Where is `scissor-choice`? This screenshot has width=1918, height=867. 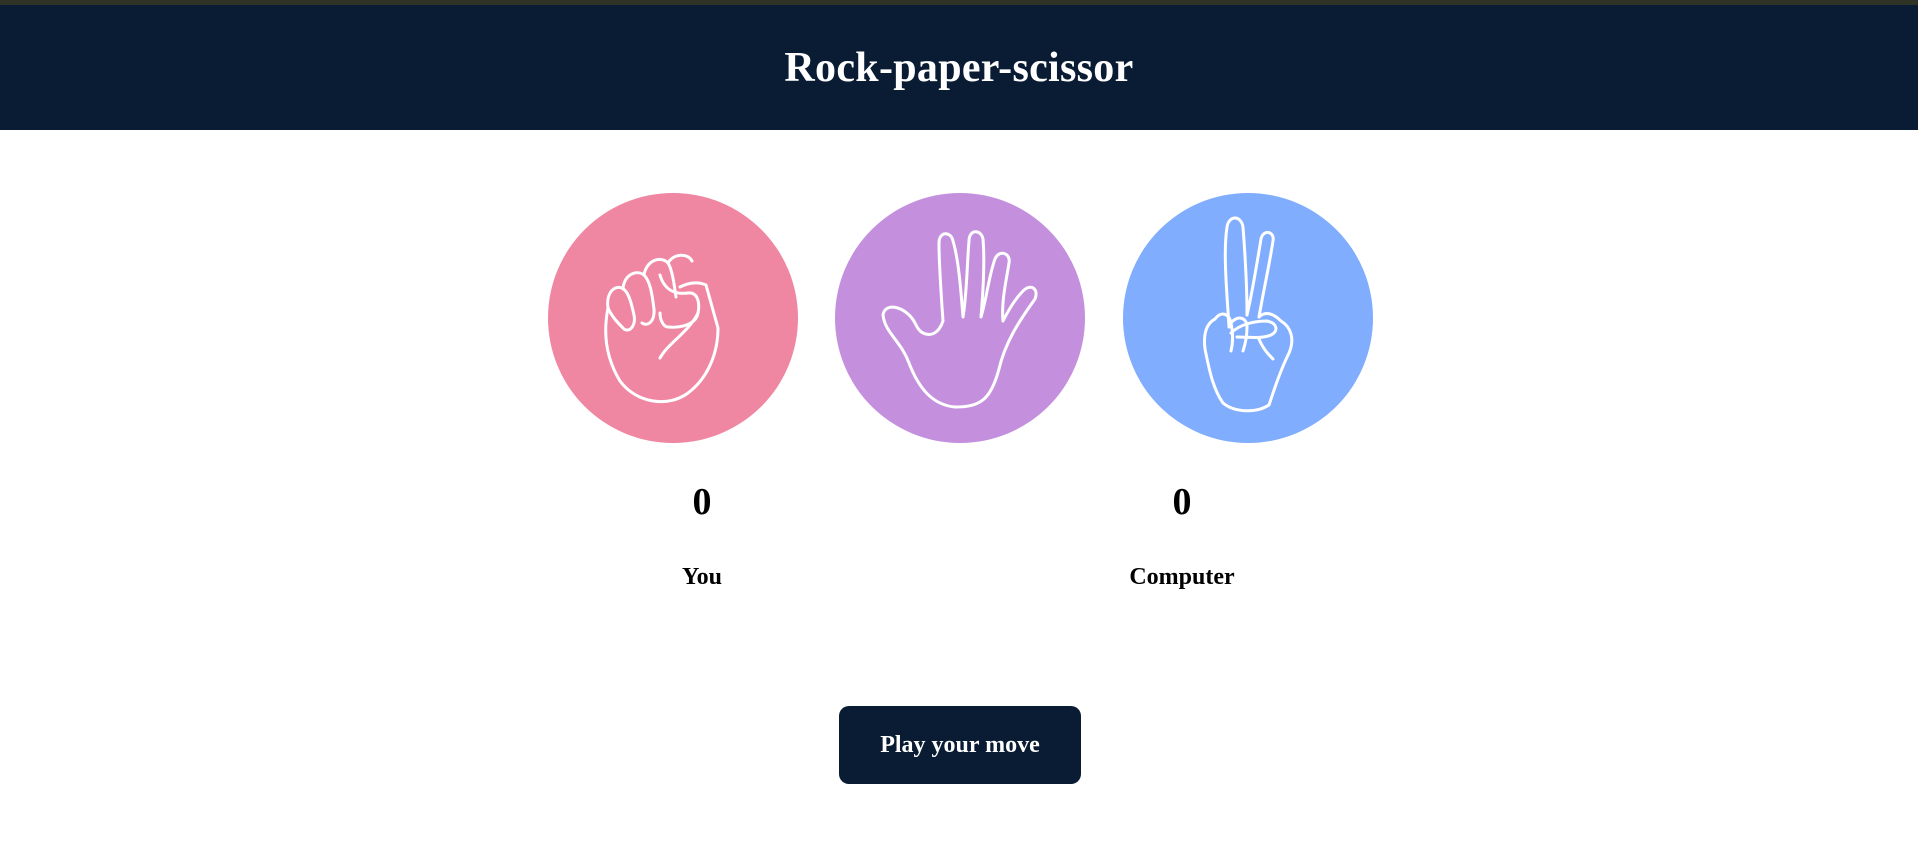 scissor-choice is located at coordinates (1248, 318).